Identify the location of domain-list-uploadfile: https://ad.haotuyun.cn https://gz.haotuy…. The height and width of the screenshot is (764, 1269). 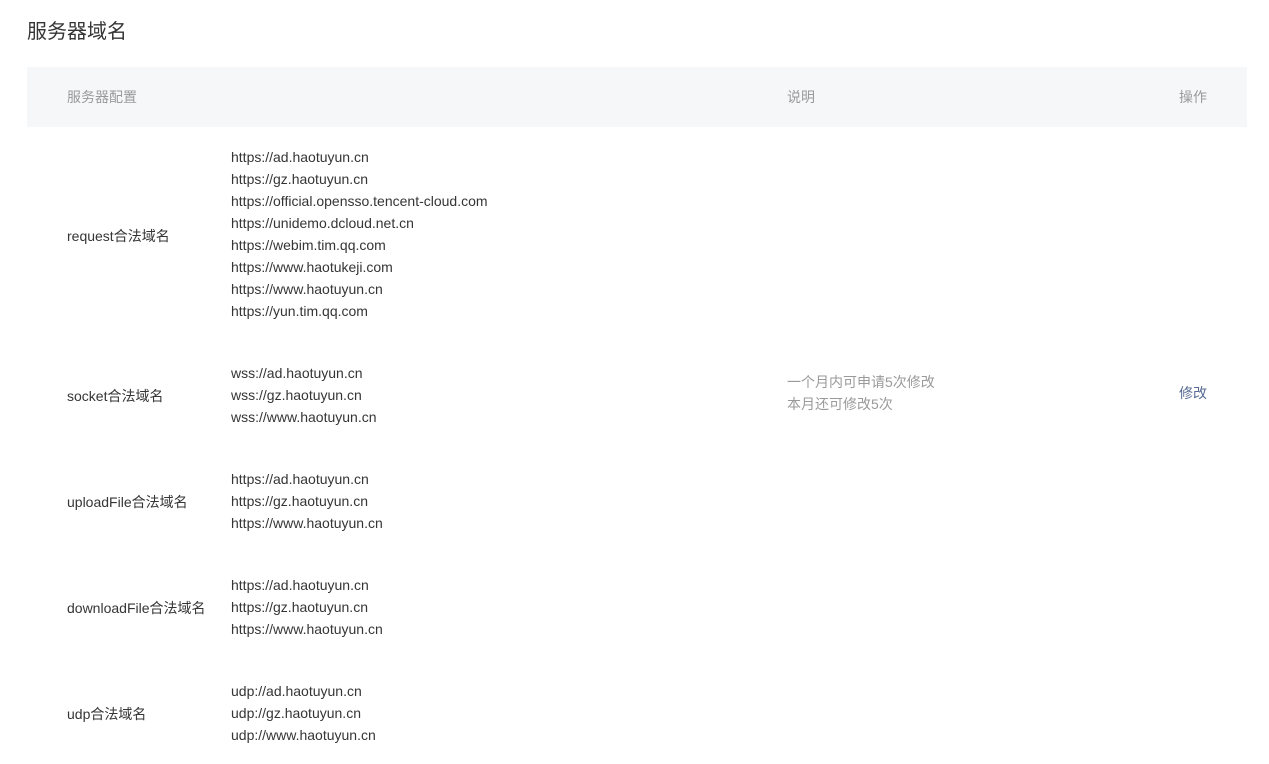
(307, 501).